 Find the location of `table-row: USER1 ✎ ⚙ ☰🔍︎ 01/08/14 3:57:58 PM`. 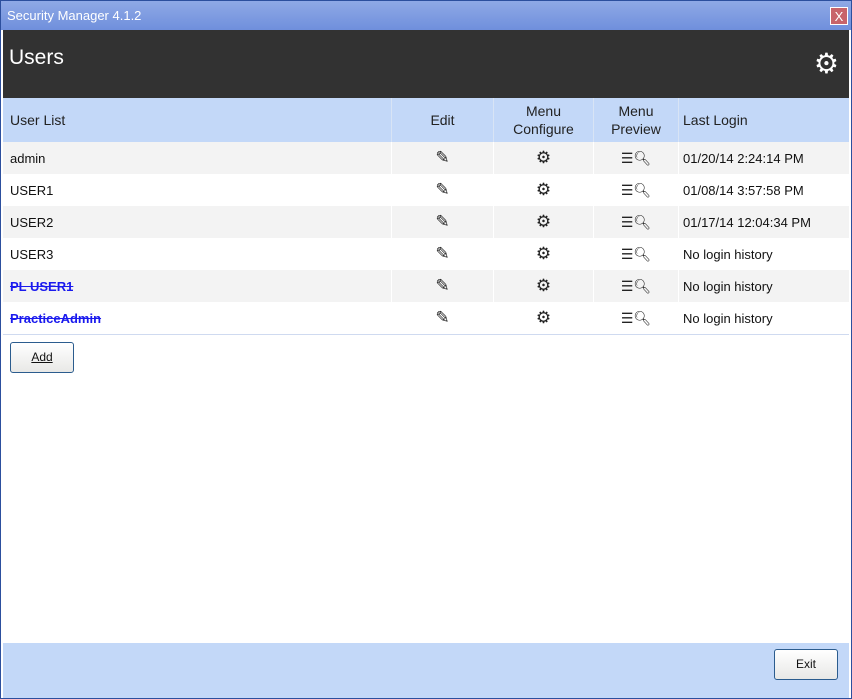

table-row: USER1 ✎ ⚙ ☰🔍︎ 01/08/14 3:57:58 PM is located at coordinates (426, 190).